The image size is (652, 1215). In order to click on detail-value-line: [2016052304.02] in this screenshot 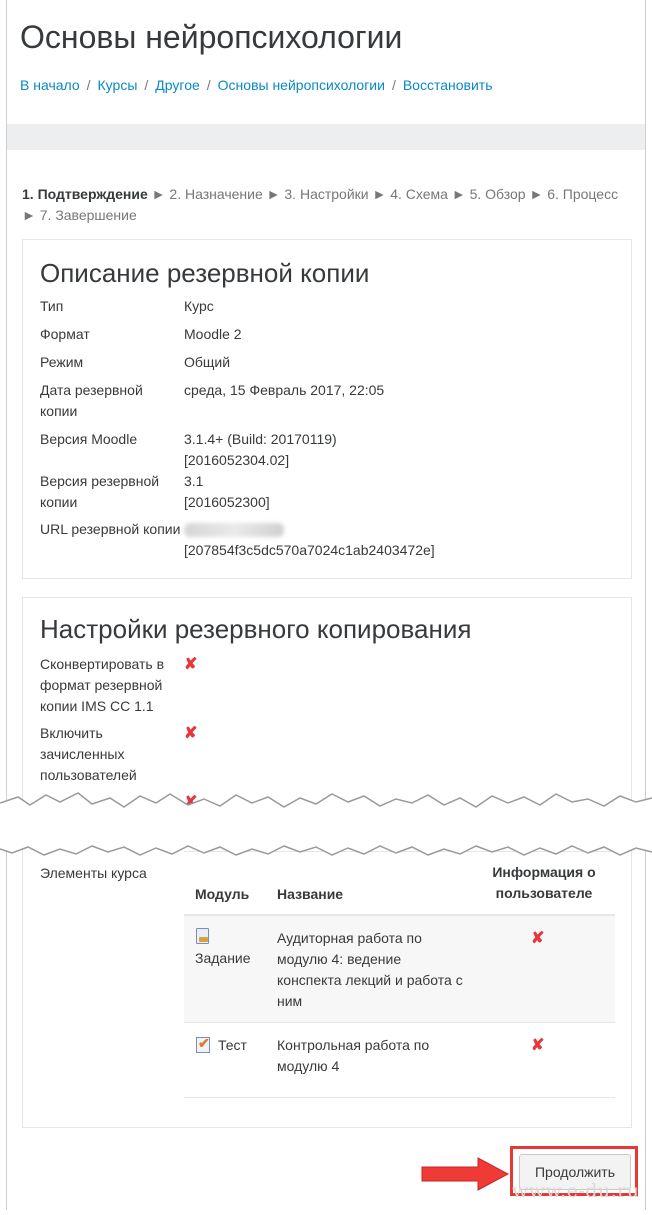, I will do `click(237, 460)`.